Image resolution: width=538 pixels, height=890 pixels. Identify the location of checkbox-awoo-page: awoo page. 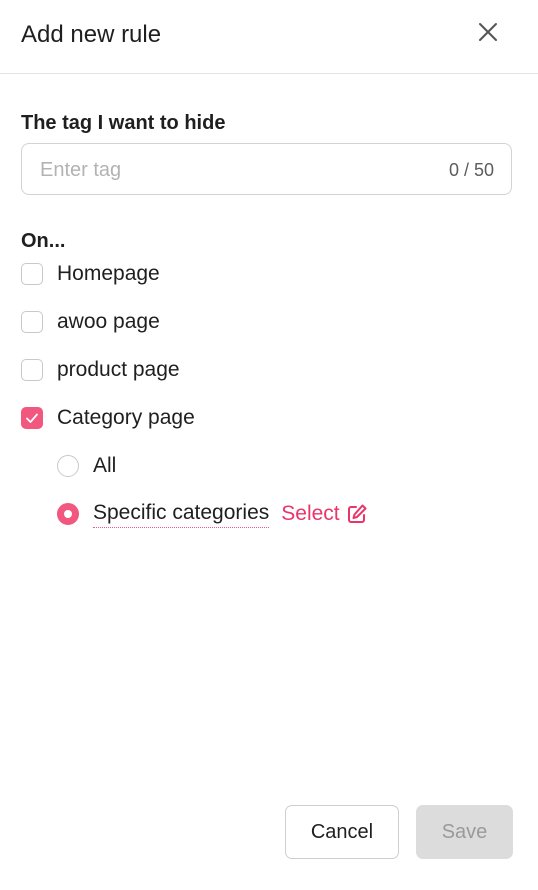
(90, 322).